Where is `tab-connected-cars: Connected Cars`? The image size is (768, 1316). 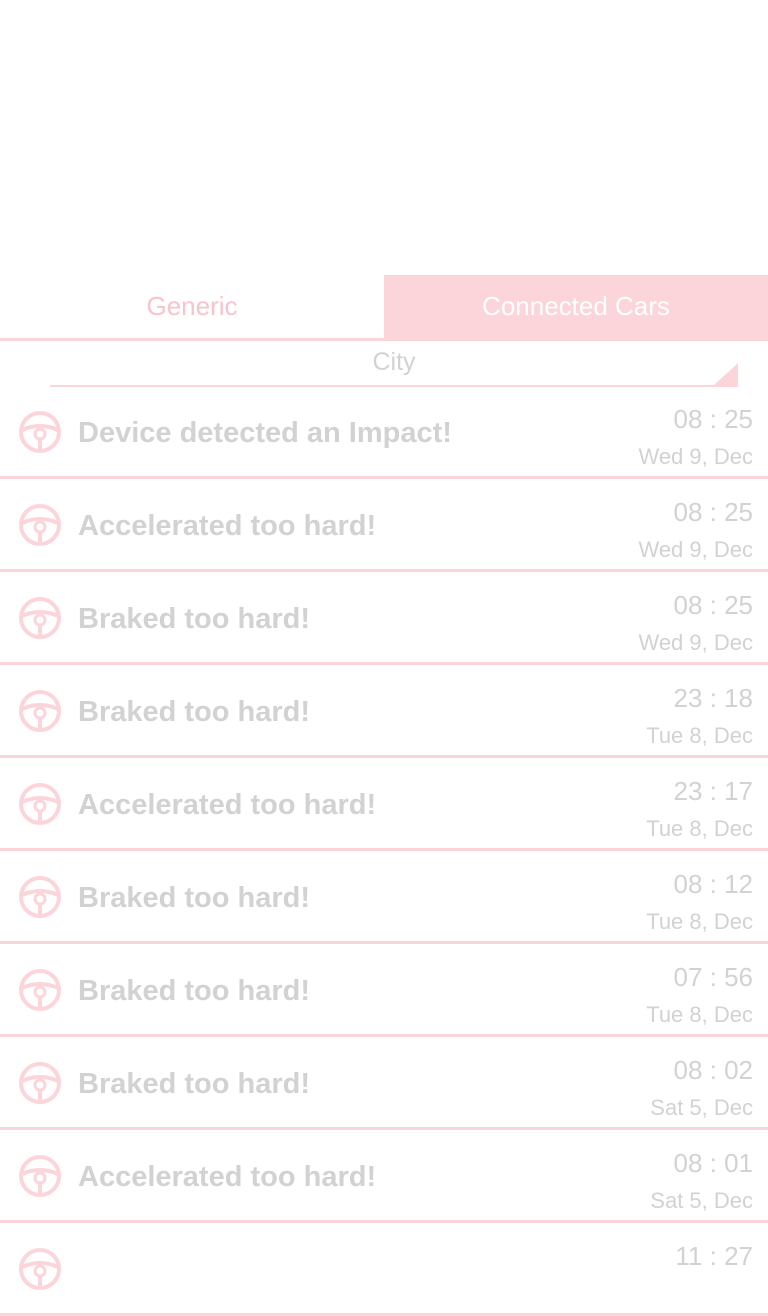 tab-connected-cars: Connected Cars is located at coordinates (576, 306).